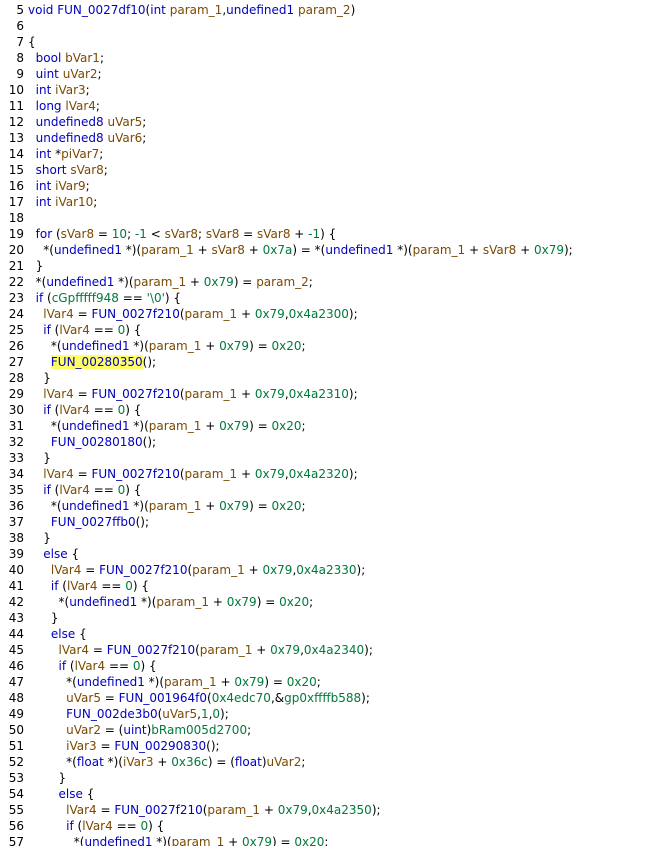 The width and height of the screenshot is (648, 846). Describe the element at coordinates (324, 778) in the screenshot. I see `code-line: 53 }` at that location.